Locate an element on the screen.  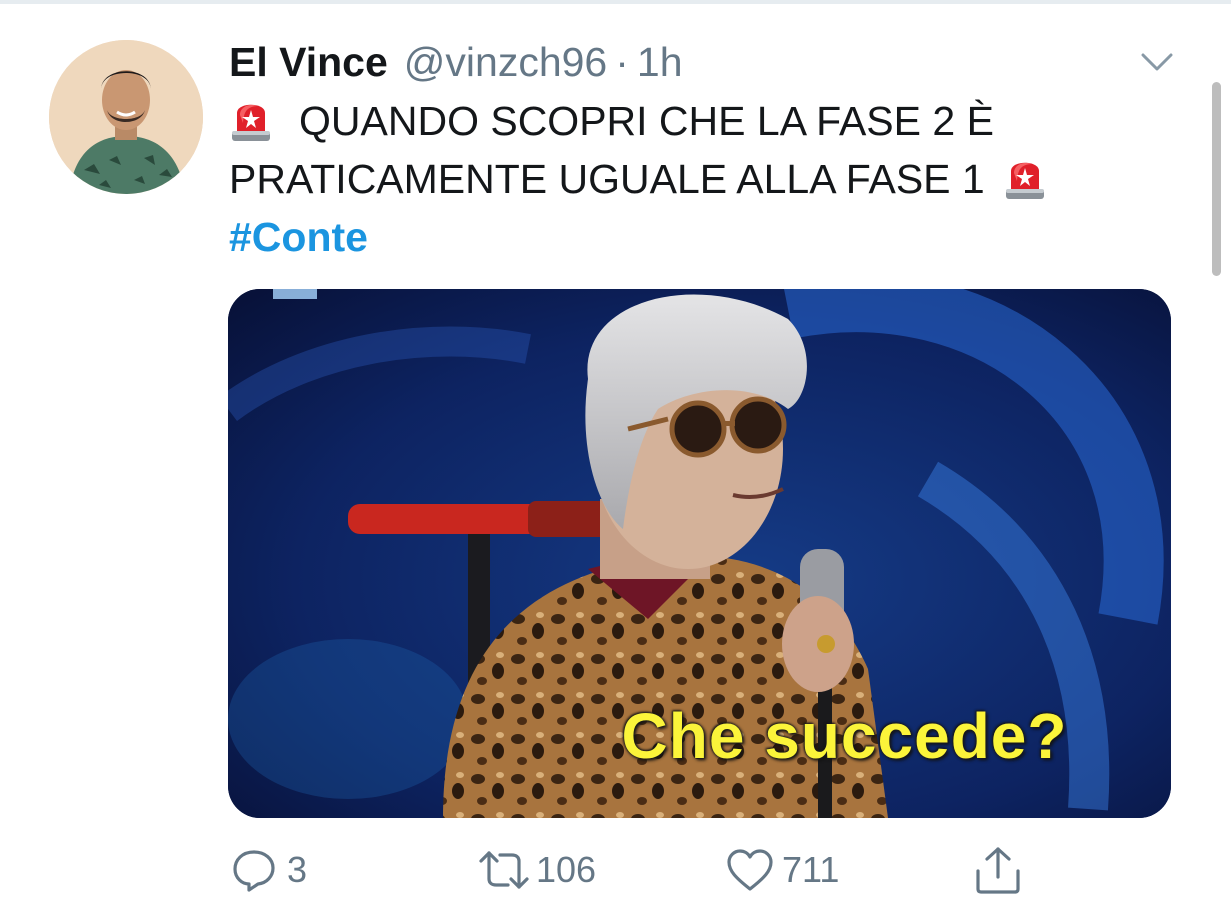
reply-count: 3 is located at coordinates (297, 869).